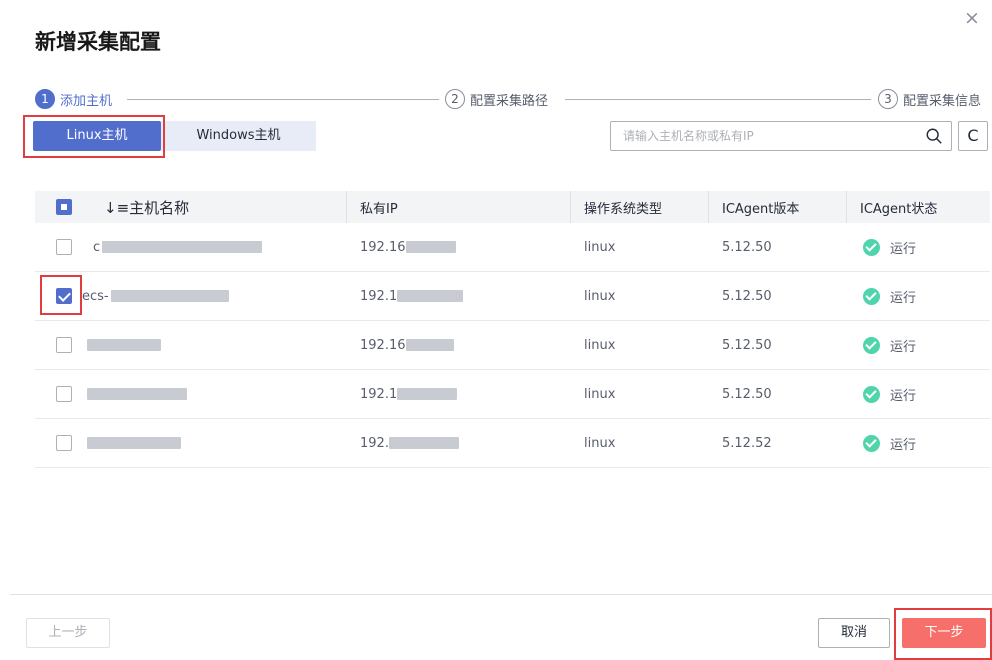  I want to click on tab-windows-host: Windows主机, so click(238, 136).